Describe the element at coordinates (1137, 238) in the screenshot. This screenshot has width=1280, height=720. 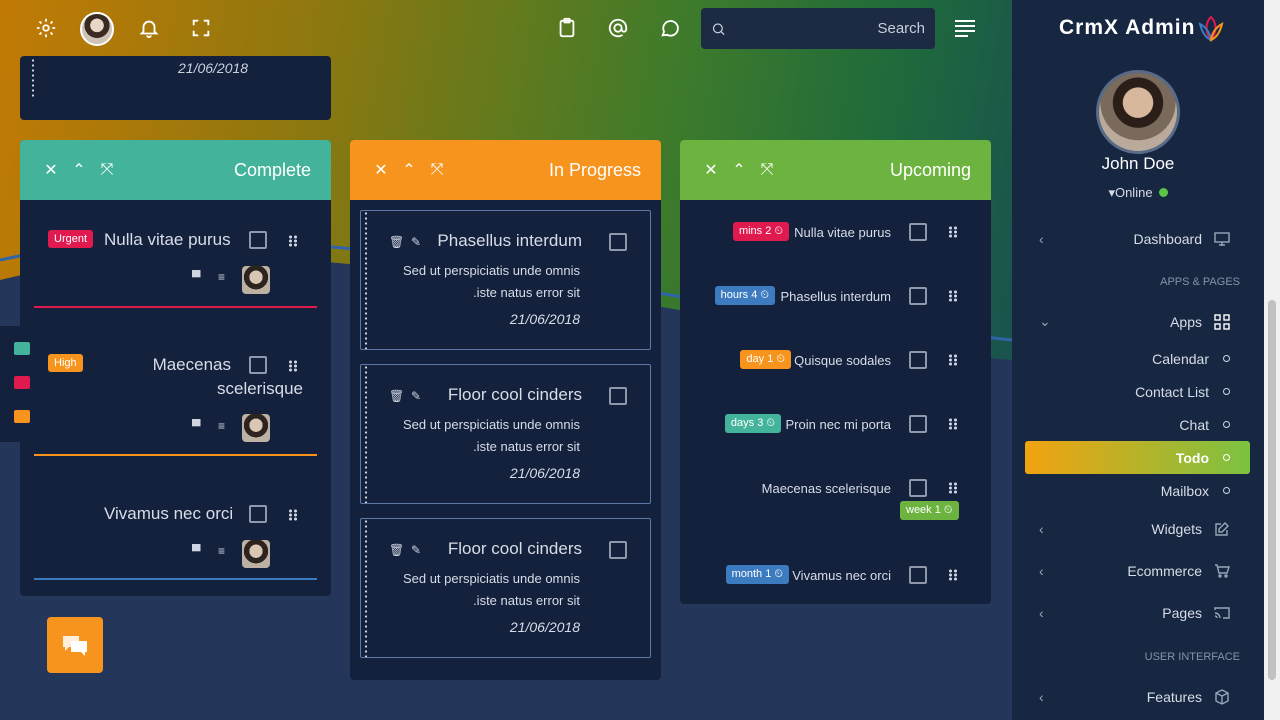
I see `nav-dashboard: ‹ Dashboard` at that location.